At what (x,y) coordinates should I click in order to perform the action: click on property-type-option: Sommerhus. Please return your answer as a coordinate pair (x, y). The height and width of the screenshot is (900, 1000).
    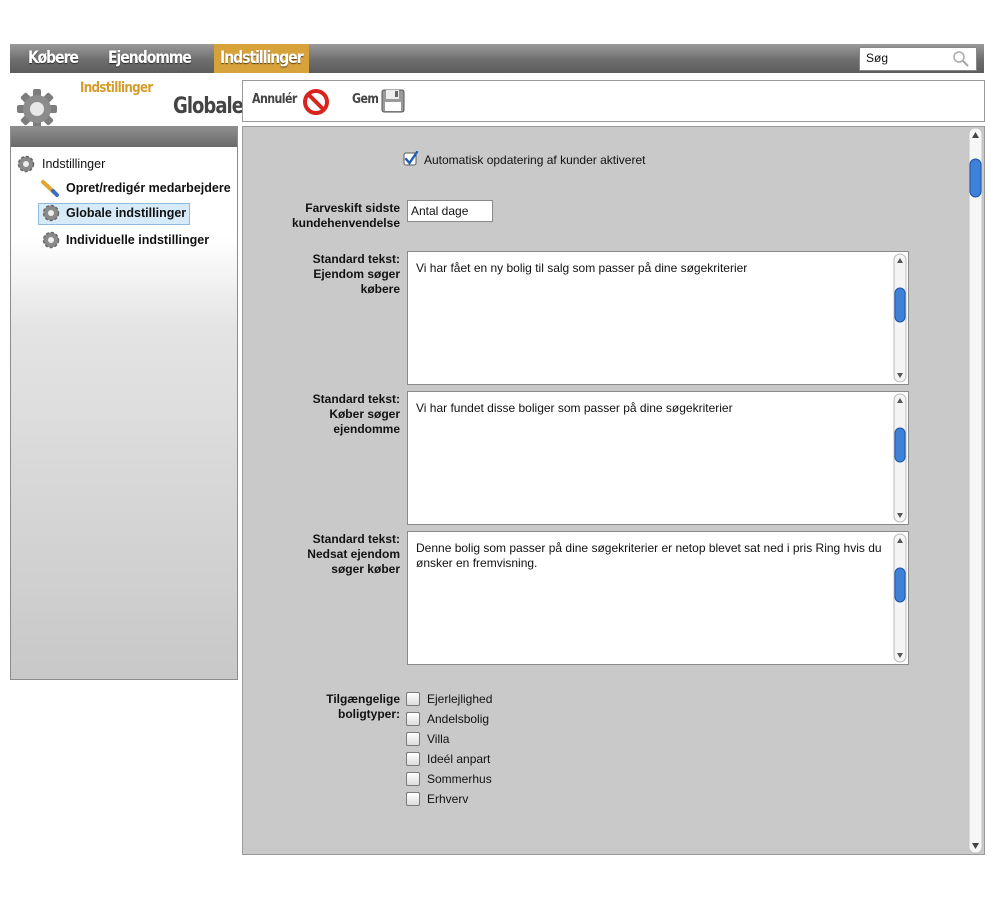
    Looking at the image, I should click on (486, 779).